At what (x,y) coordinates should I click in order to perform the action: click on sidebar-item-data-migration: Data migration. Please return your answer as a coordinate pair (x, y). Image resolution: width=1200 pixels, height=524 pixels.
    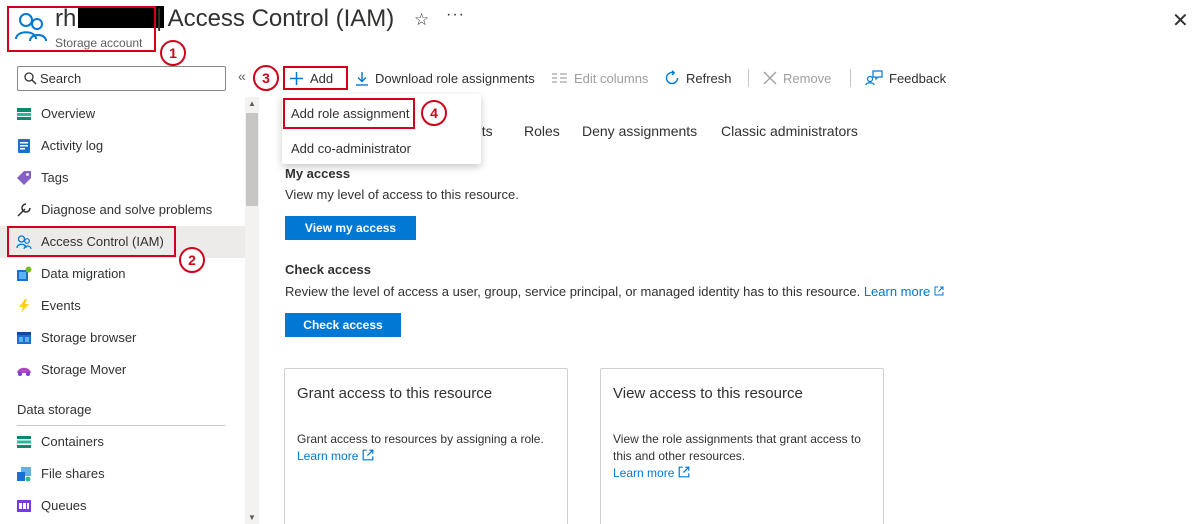
    Looking at the image, I should click on (122, 274).